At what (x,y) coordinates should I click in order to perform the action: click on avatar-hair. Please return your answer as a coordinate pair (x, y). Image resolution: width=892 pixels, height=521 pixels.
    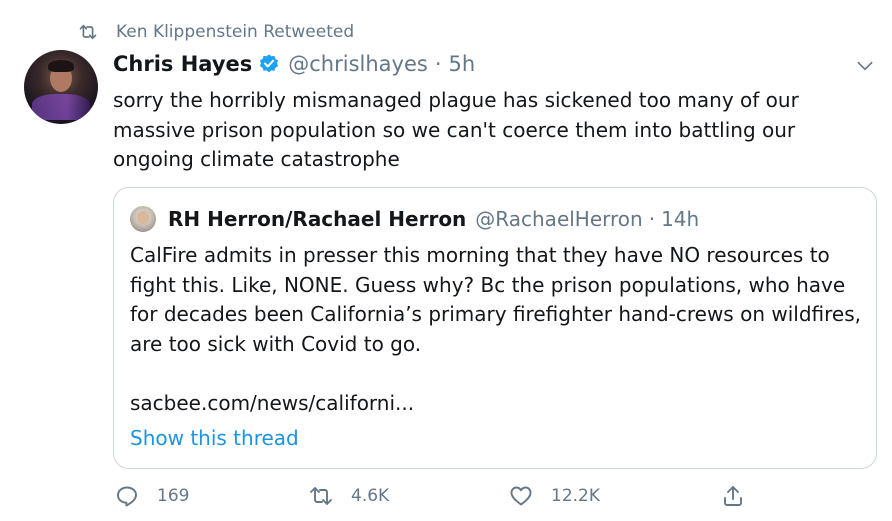
    Looking at the image, I should click on (61, 66).